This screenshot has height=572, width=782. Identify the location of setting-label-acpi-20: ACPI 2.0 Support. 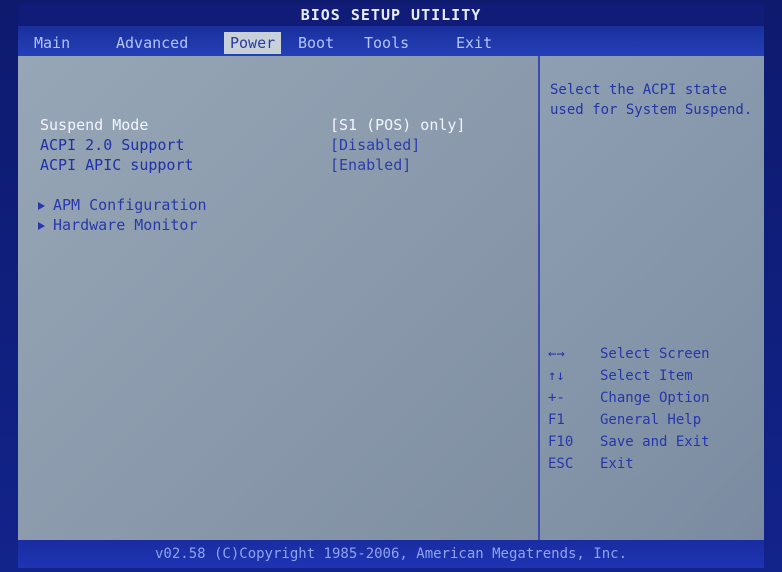
(112, 145).